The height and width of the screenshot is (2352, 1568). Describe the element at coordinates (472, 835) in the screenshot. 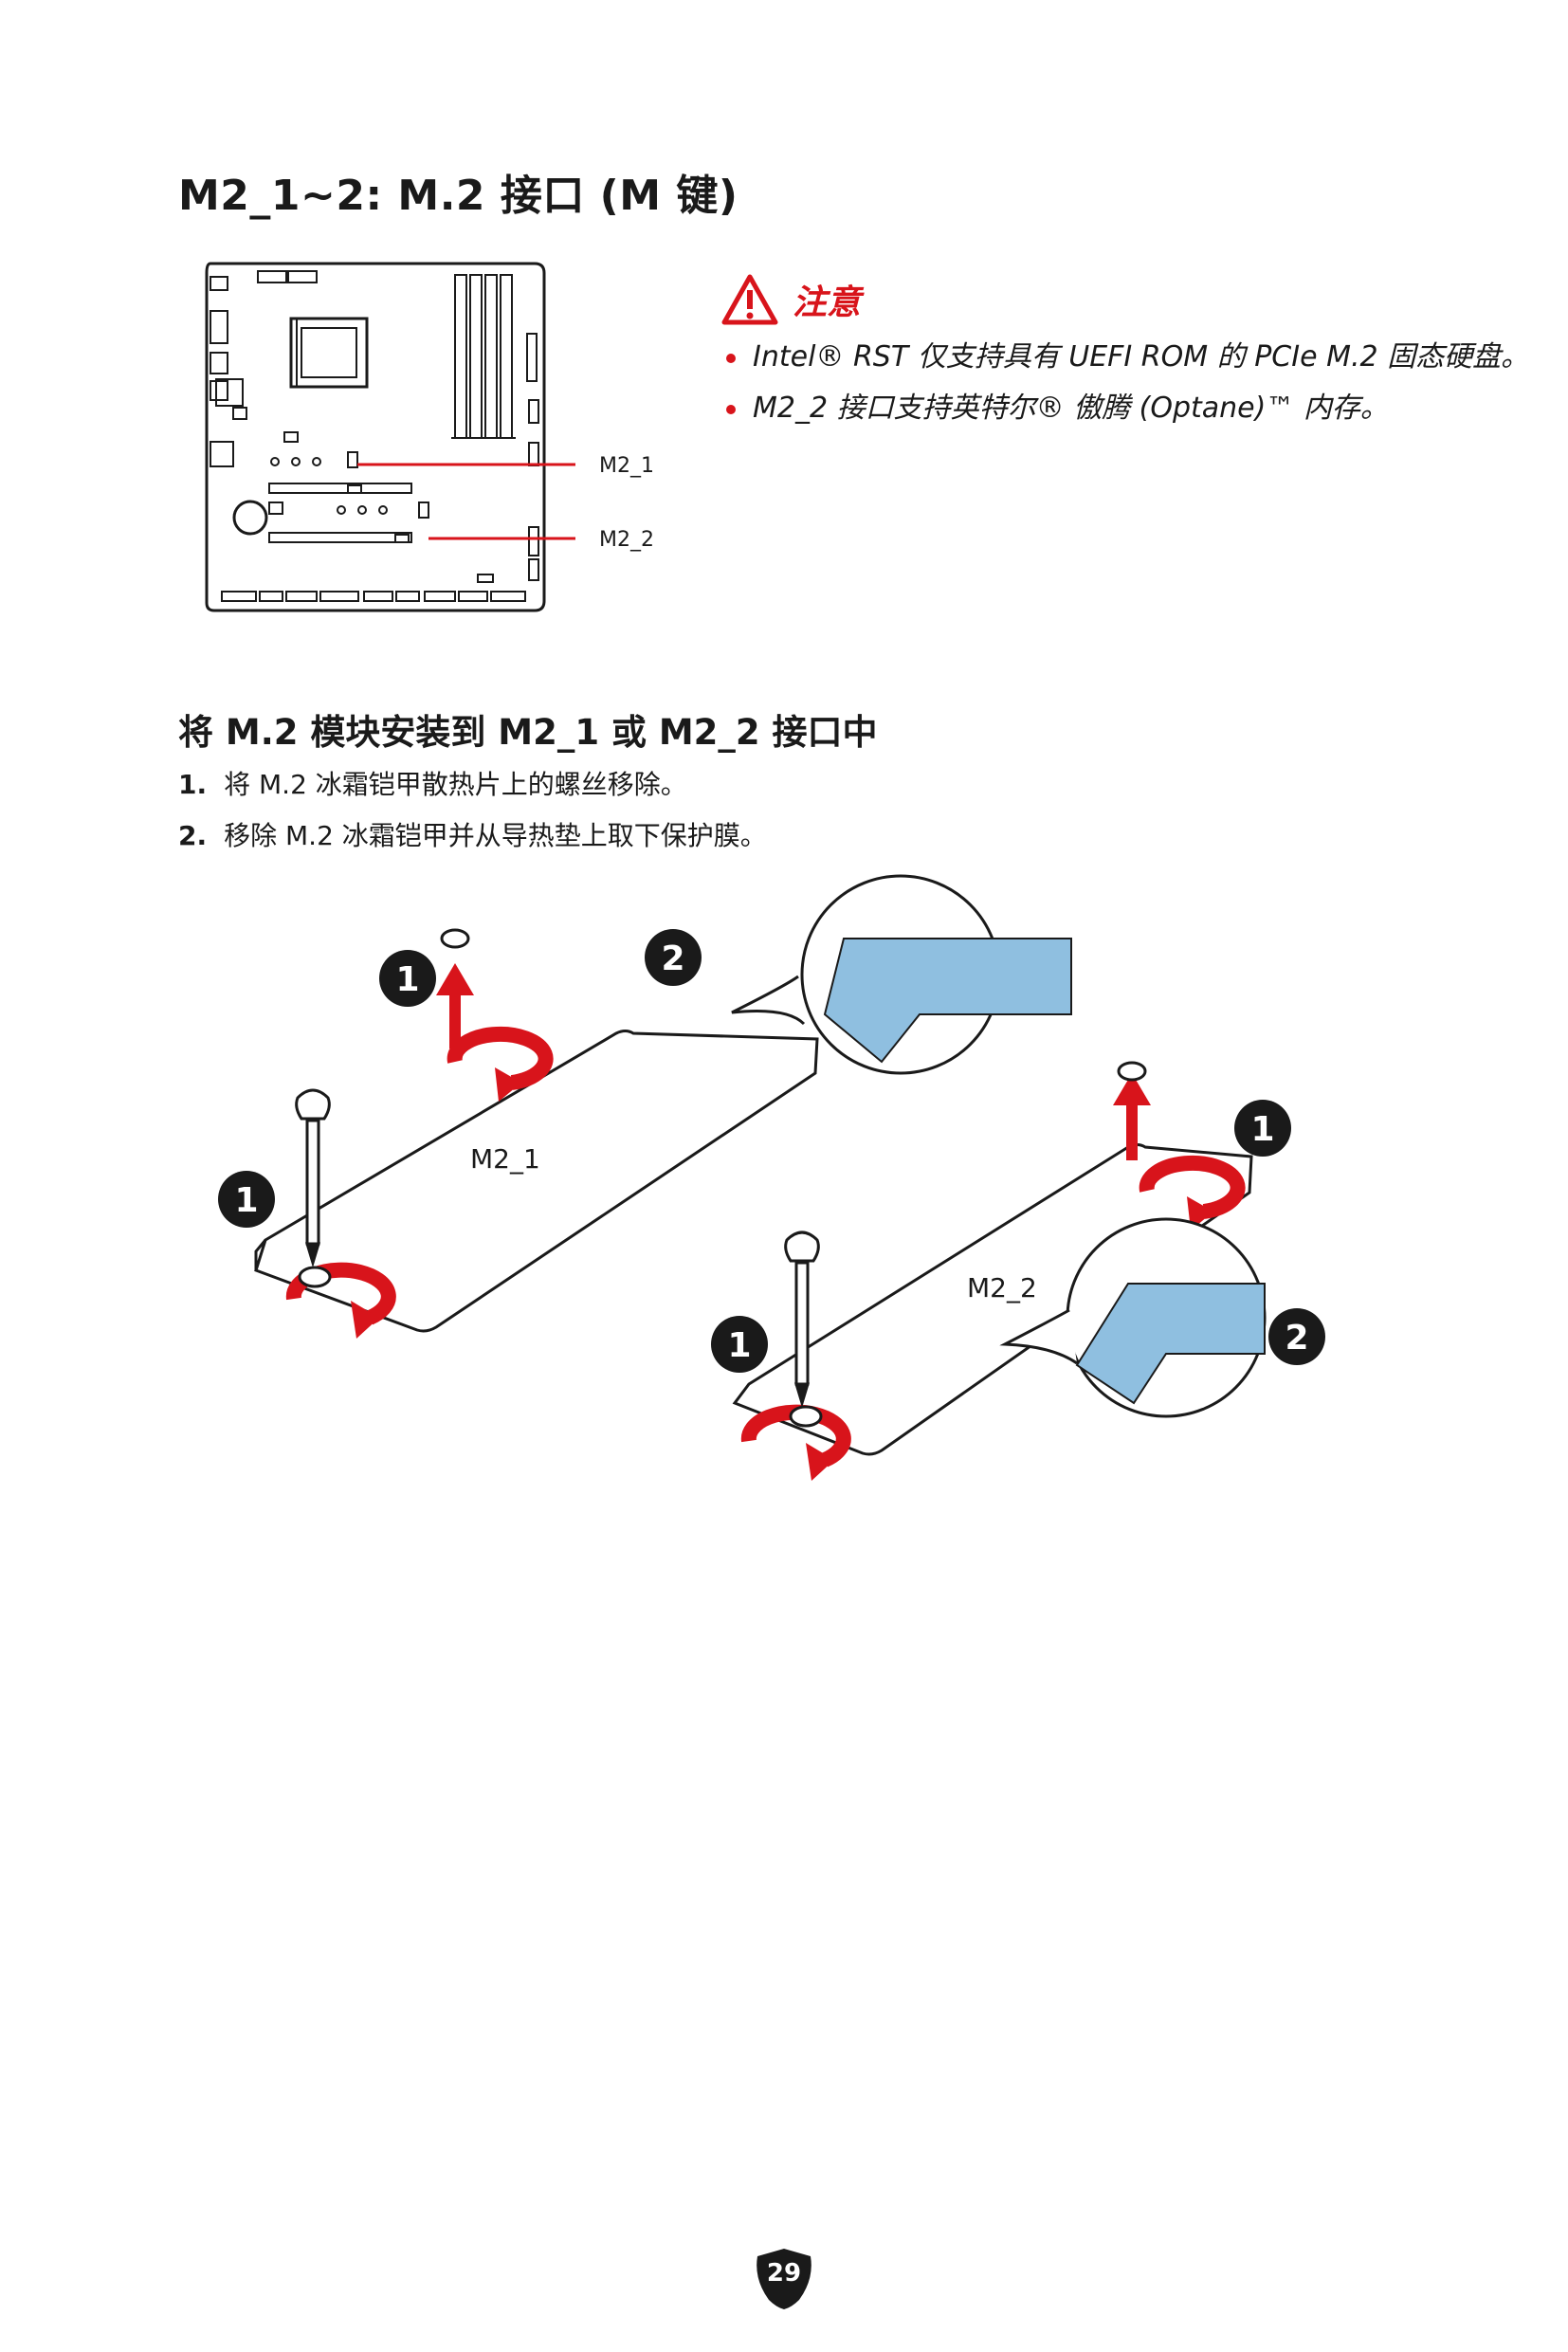

I see `step-item: 2. 移除 M.2 冰霜铠甲并从导热垫上取下保护膜。` at that location.